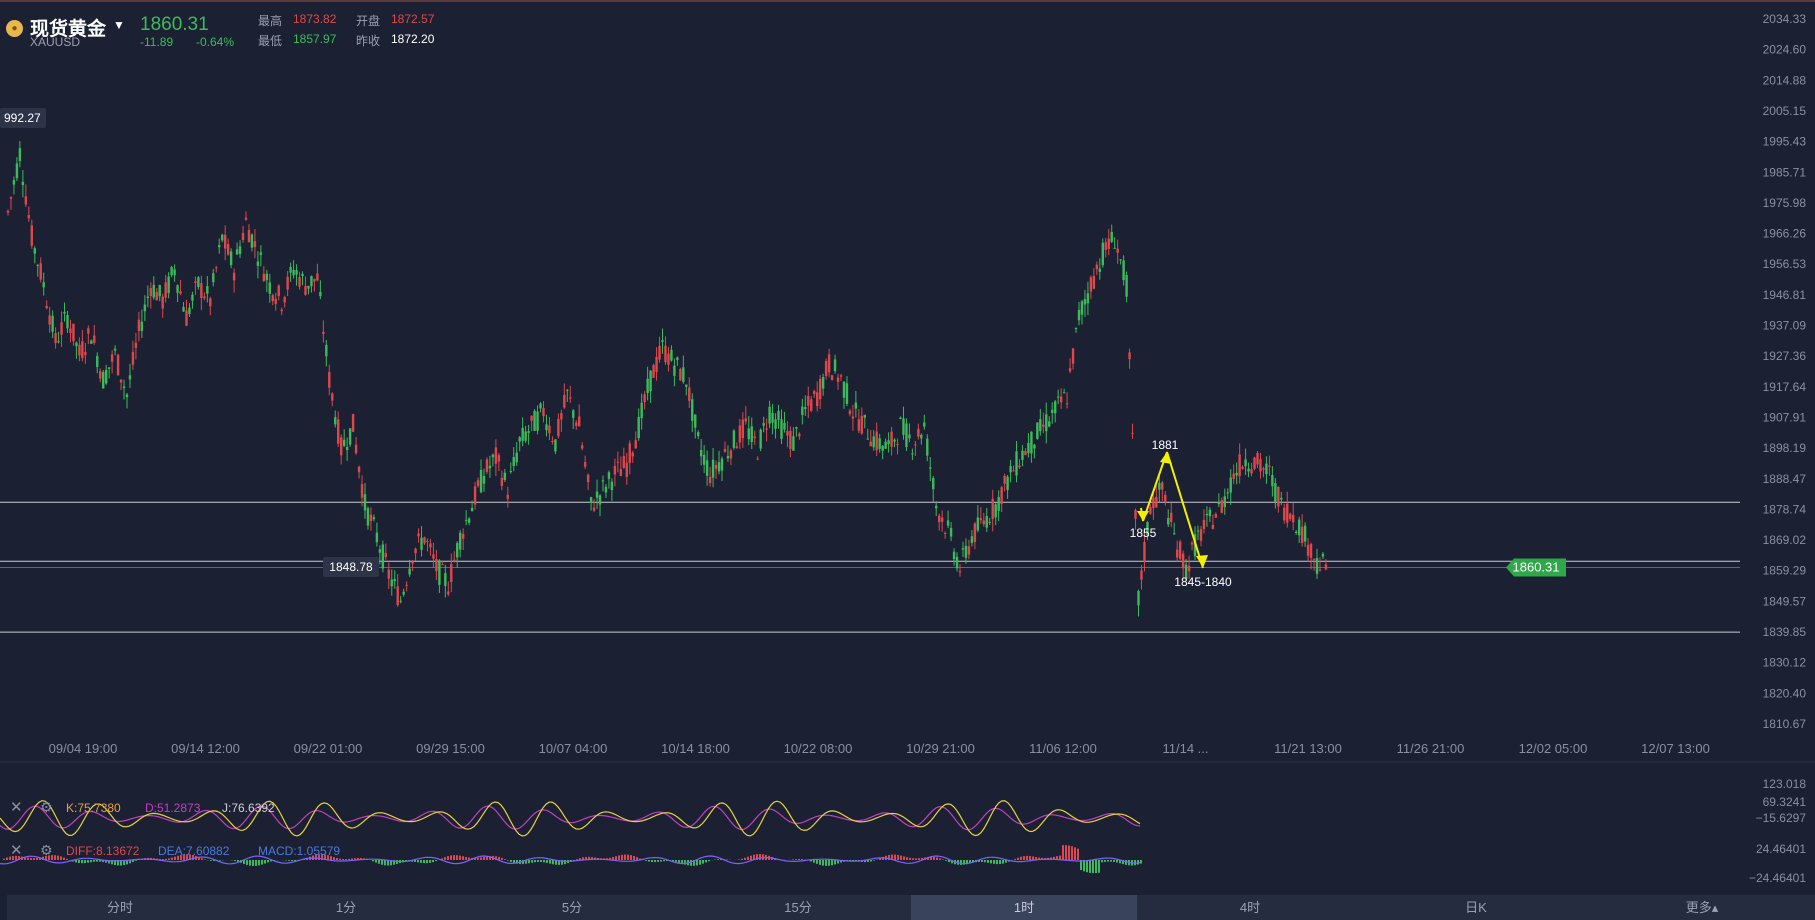  I want to click on time-axis-tick: 09/14 12:00, so click(205, 748).